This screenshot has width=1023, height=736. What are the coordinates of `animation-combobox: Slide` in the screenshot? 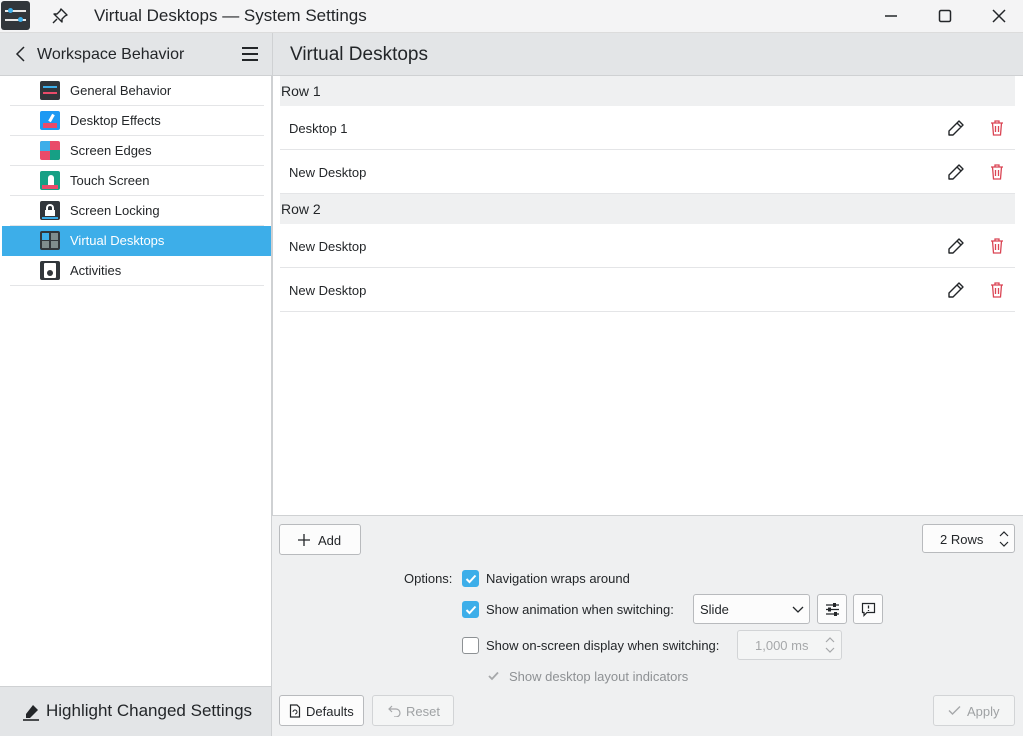 It's located at (751, 609).